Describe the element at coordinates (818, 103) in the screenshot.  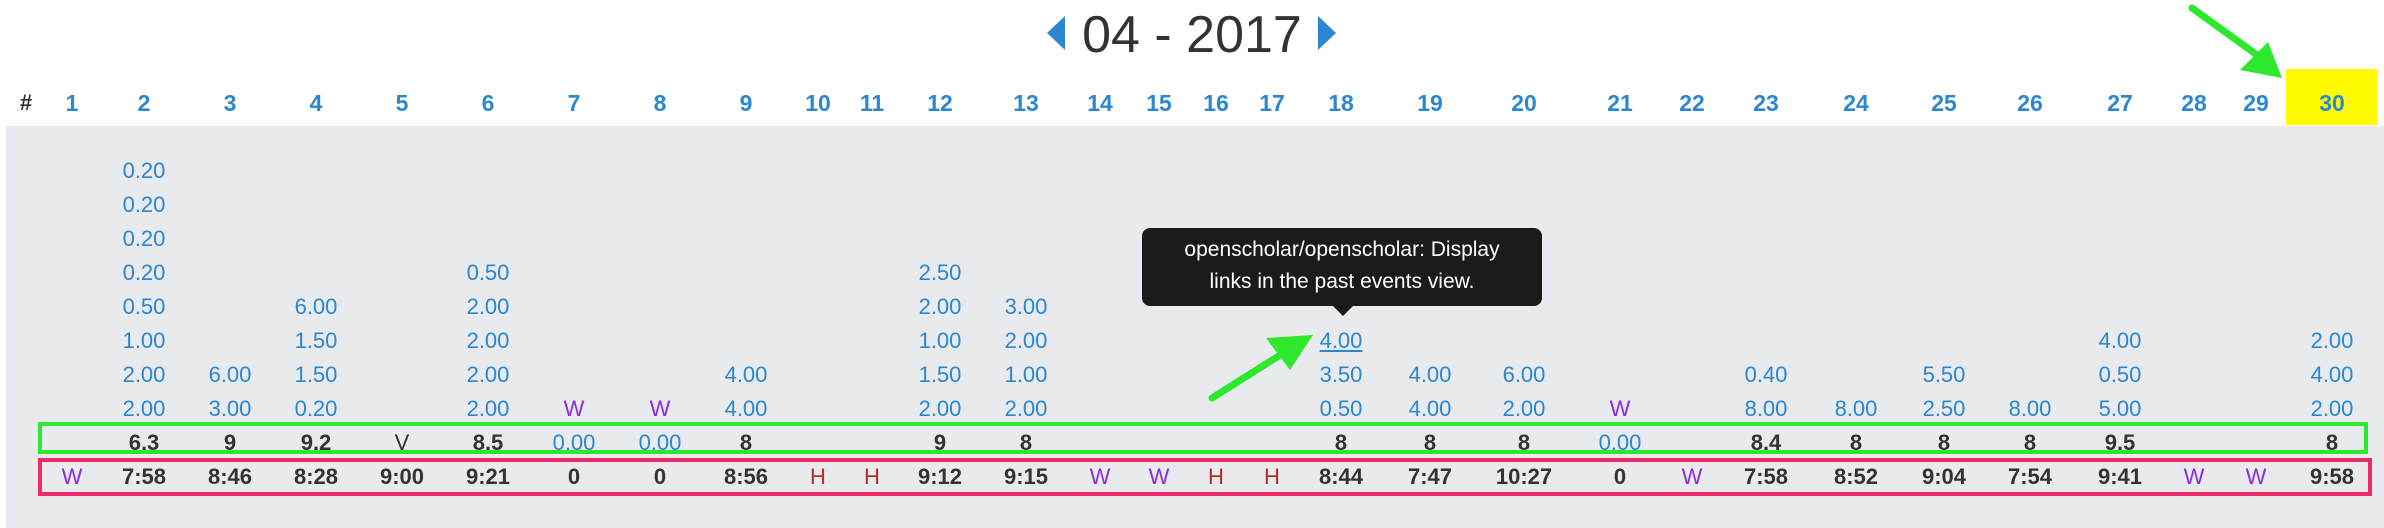
I see `day-header-10: 10` at that location.